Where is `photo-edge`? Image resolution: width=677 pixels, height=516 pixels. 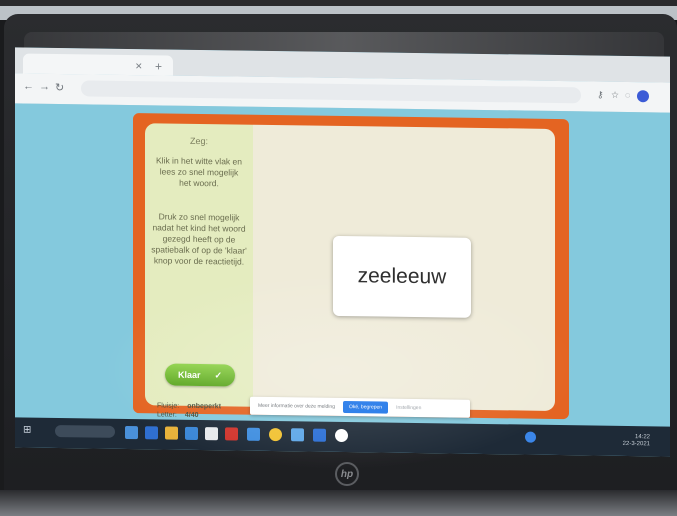 photo-edge is located at coordinates (338, 3).